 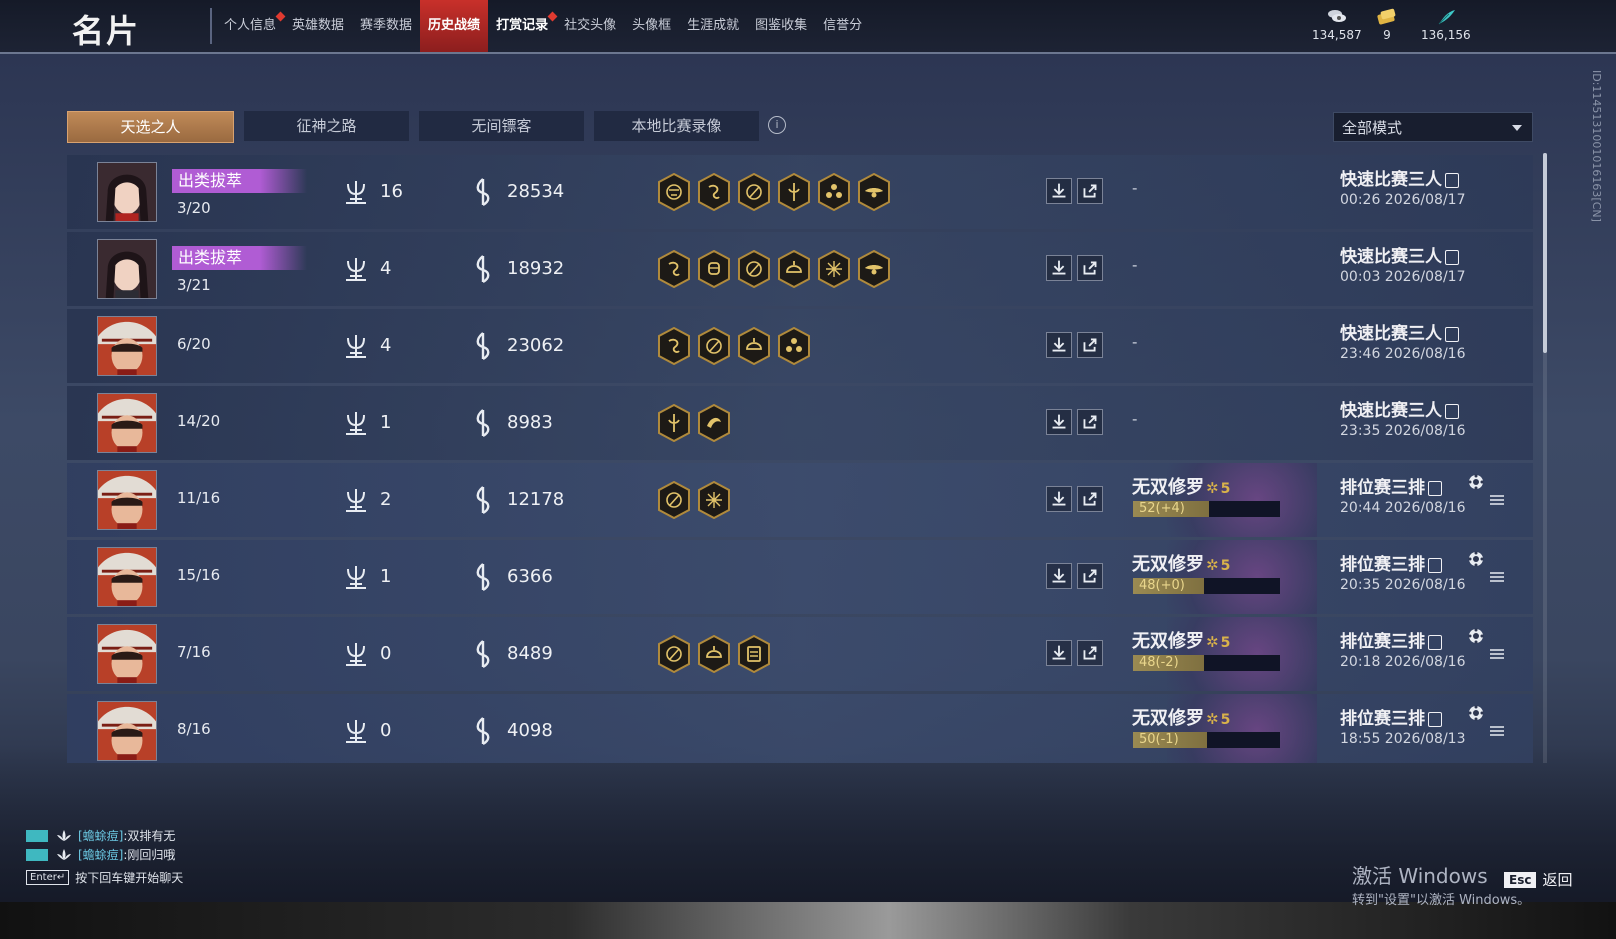 What do you see at coordinates (127, 500) in the screenshot?
I see `hero-avatar` at bounding box center [127, 500].